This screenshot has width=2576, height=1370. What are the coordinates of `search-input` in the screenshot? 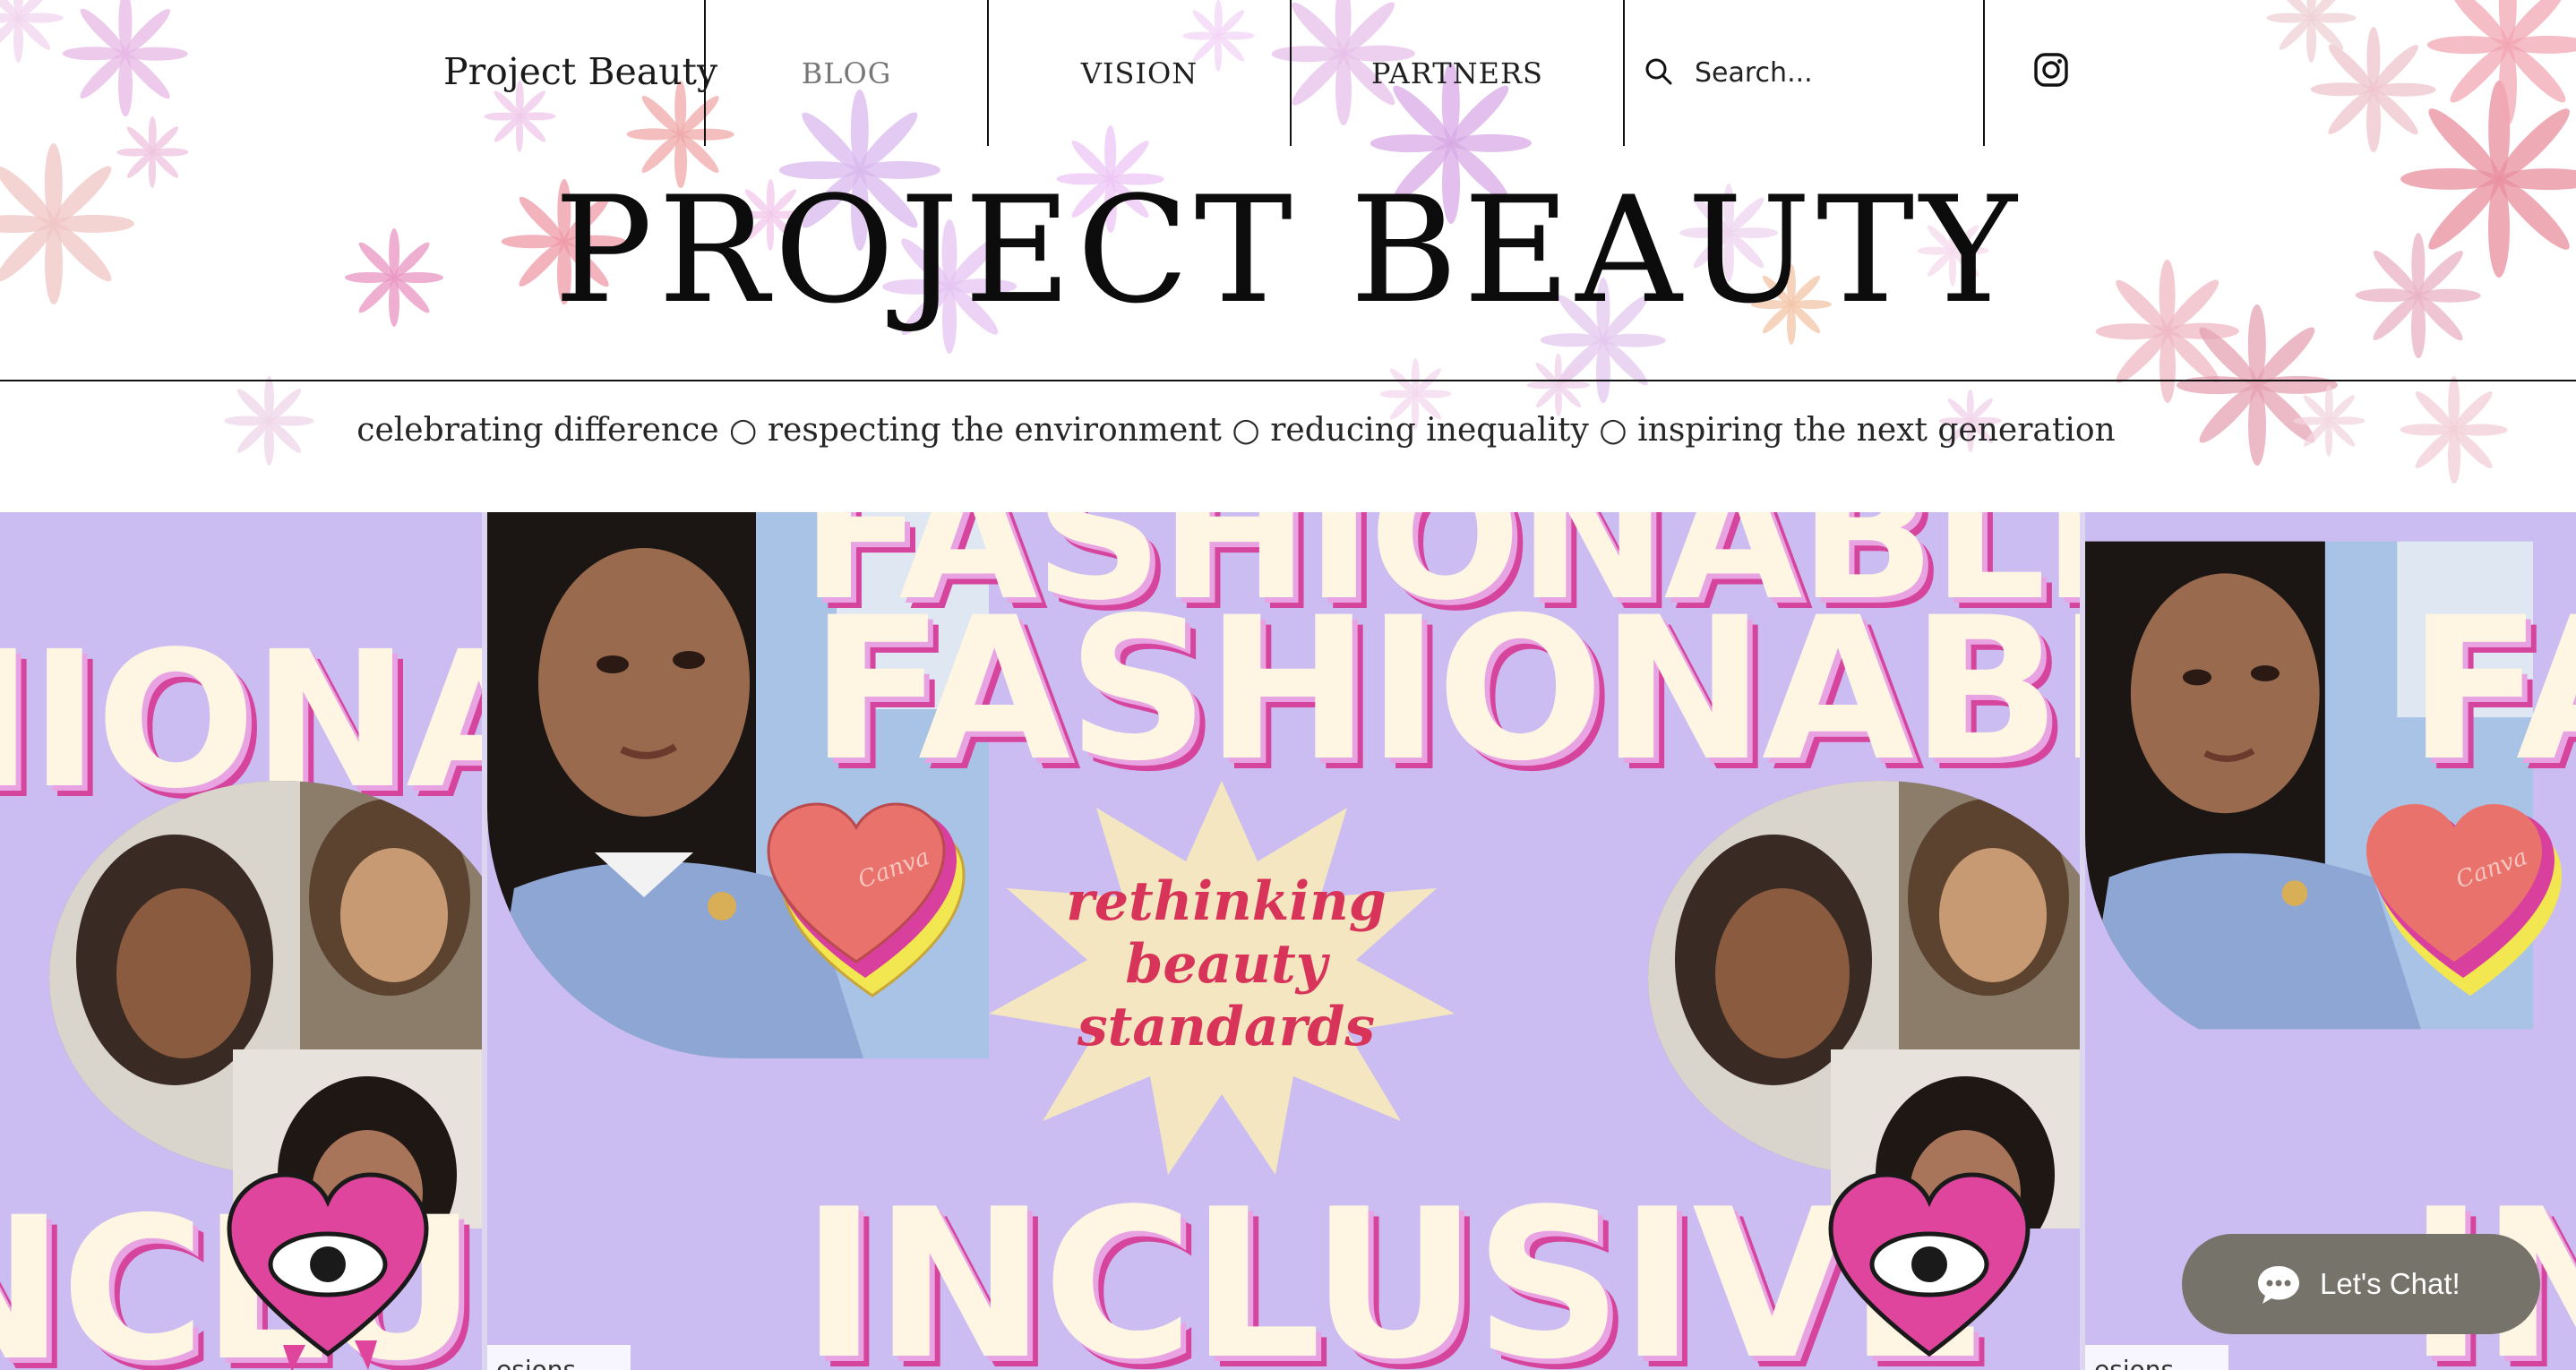 It's located at (1829, 73).